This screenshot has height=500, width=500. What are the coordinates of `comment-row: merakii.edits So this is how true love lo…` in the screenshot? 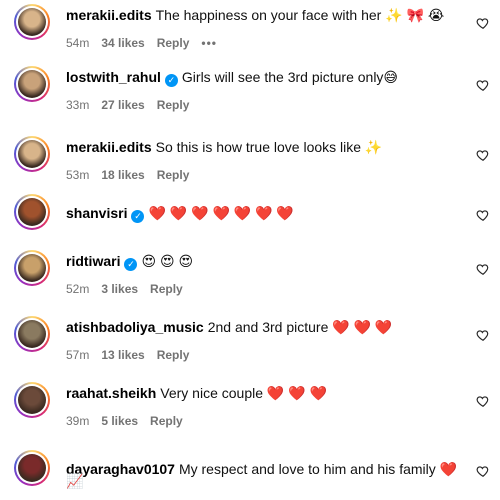 It's located at (250, 166).